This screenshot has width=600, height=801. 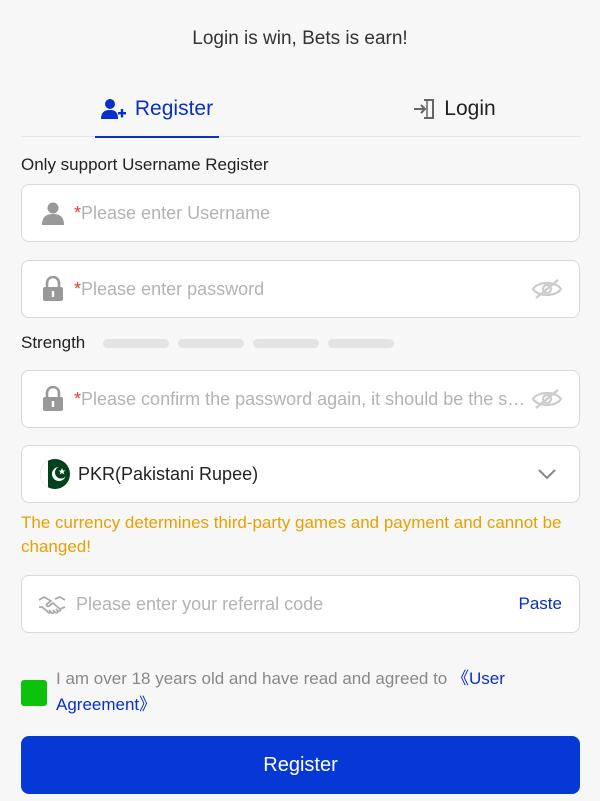 What do you see at coordinates (53, 342) in the screenshot?
I see `strength-label: Strength` at bounding box center [53, 342].